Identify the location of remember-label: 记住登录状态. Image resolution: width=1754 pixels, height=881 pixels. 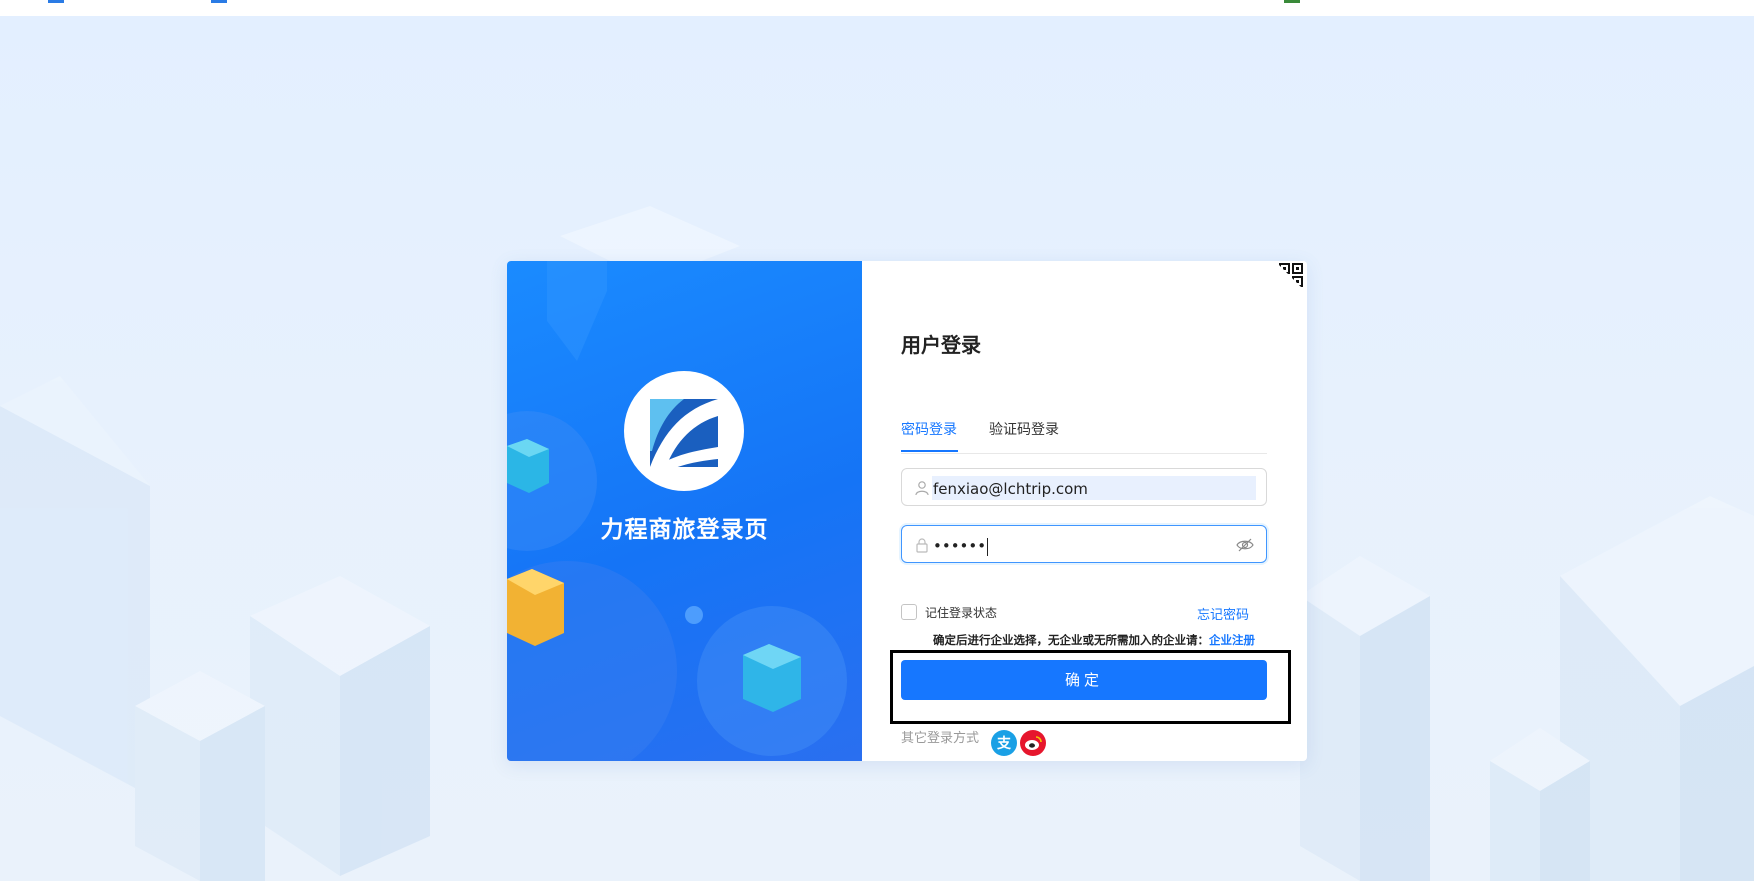
(961, 612).